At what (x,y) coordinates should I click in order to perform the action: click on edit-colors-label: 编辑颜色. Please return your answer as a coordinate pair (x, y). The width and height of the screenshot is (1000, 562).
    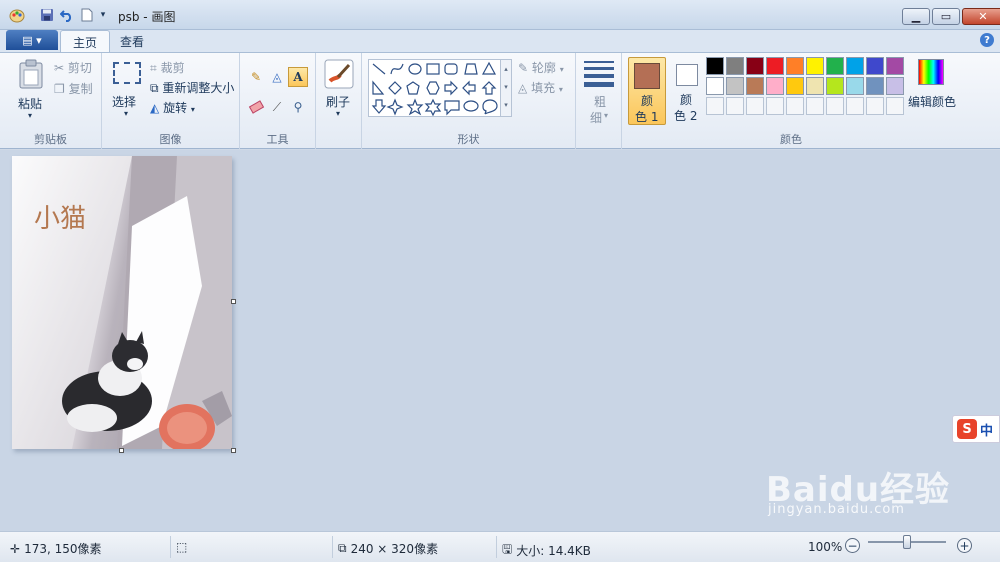
    Looking at the image, I should click on (932, 102).